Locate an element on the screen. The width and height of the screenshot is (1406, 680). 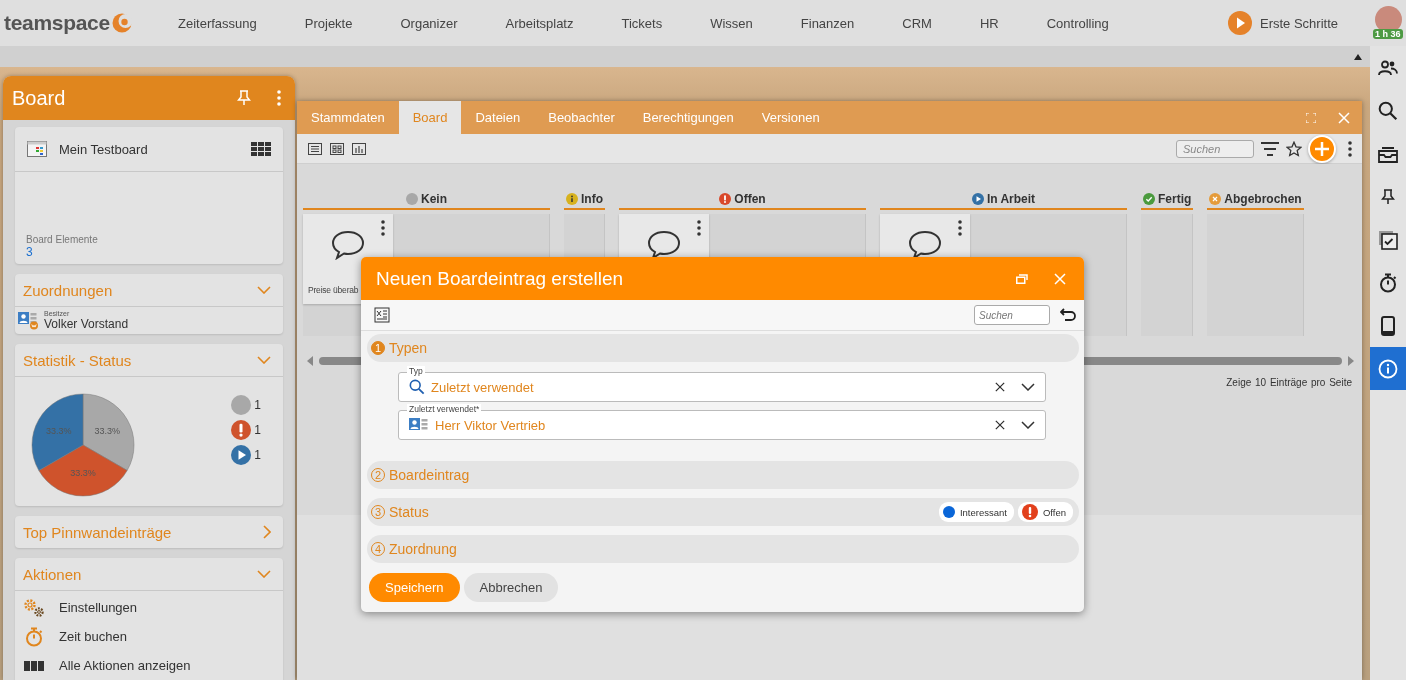
tray-icon is located at coordinates (1388, 153).